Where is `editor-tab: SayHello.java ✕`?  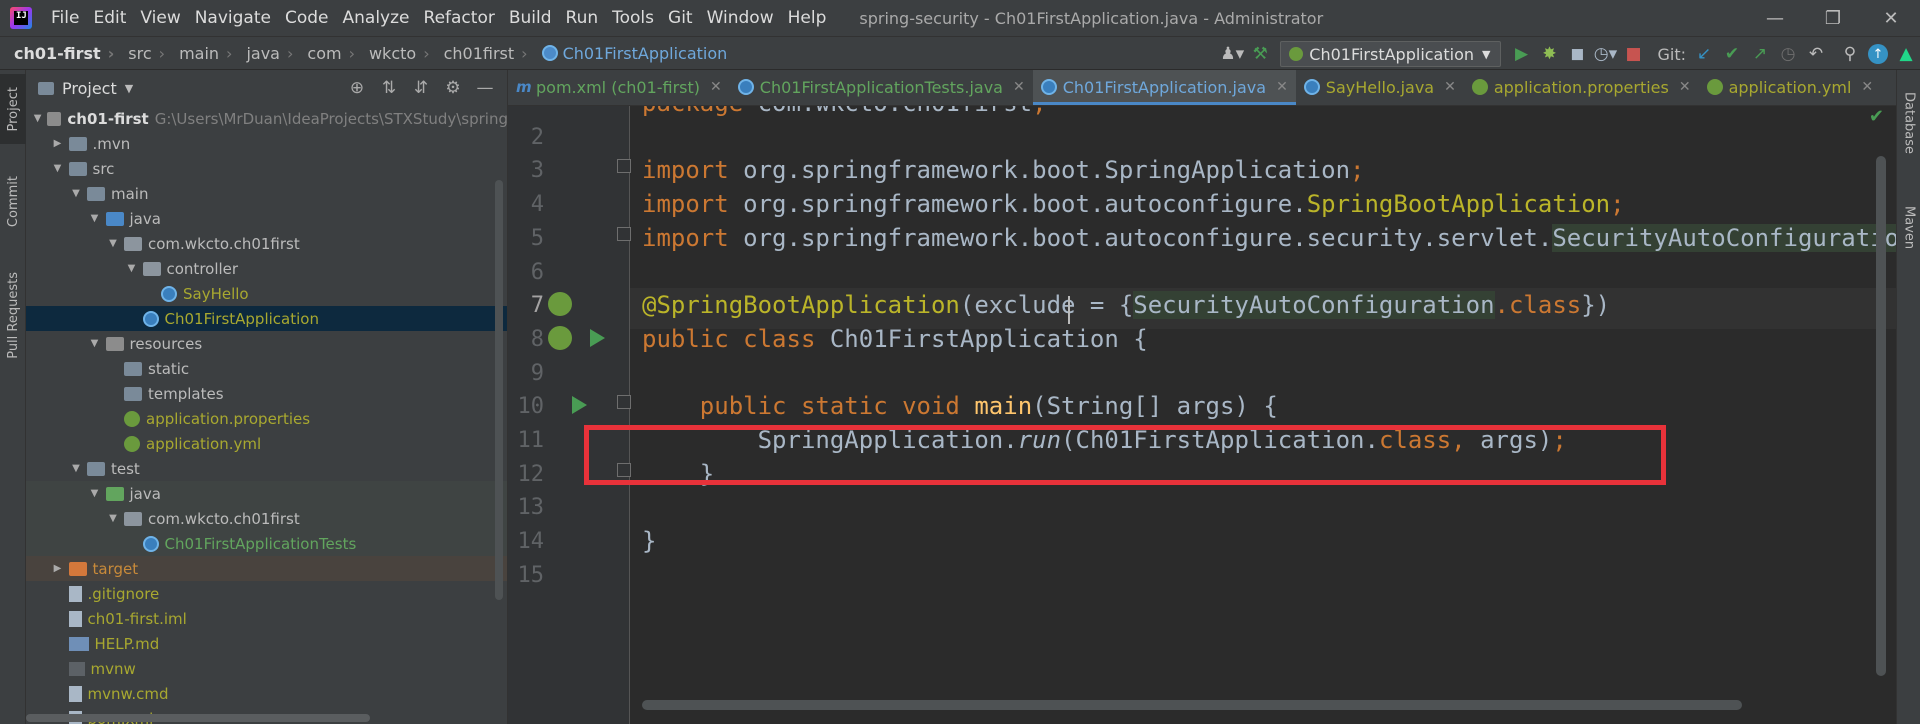 editor-tab: SayHello.java ✕ is located at coordinates (1380, 87).